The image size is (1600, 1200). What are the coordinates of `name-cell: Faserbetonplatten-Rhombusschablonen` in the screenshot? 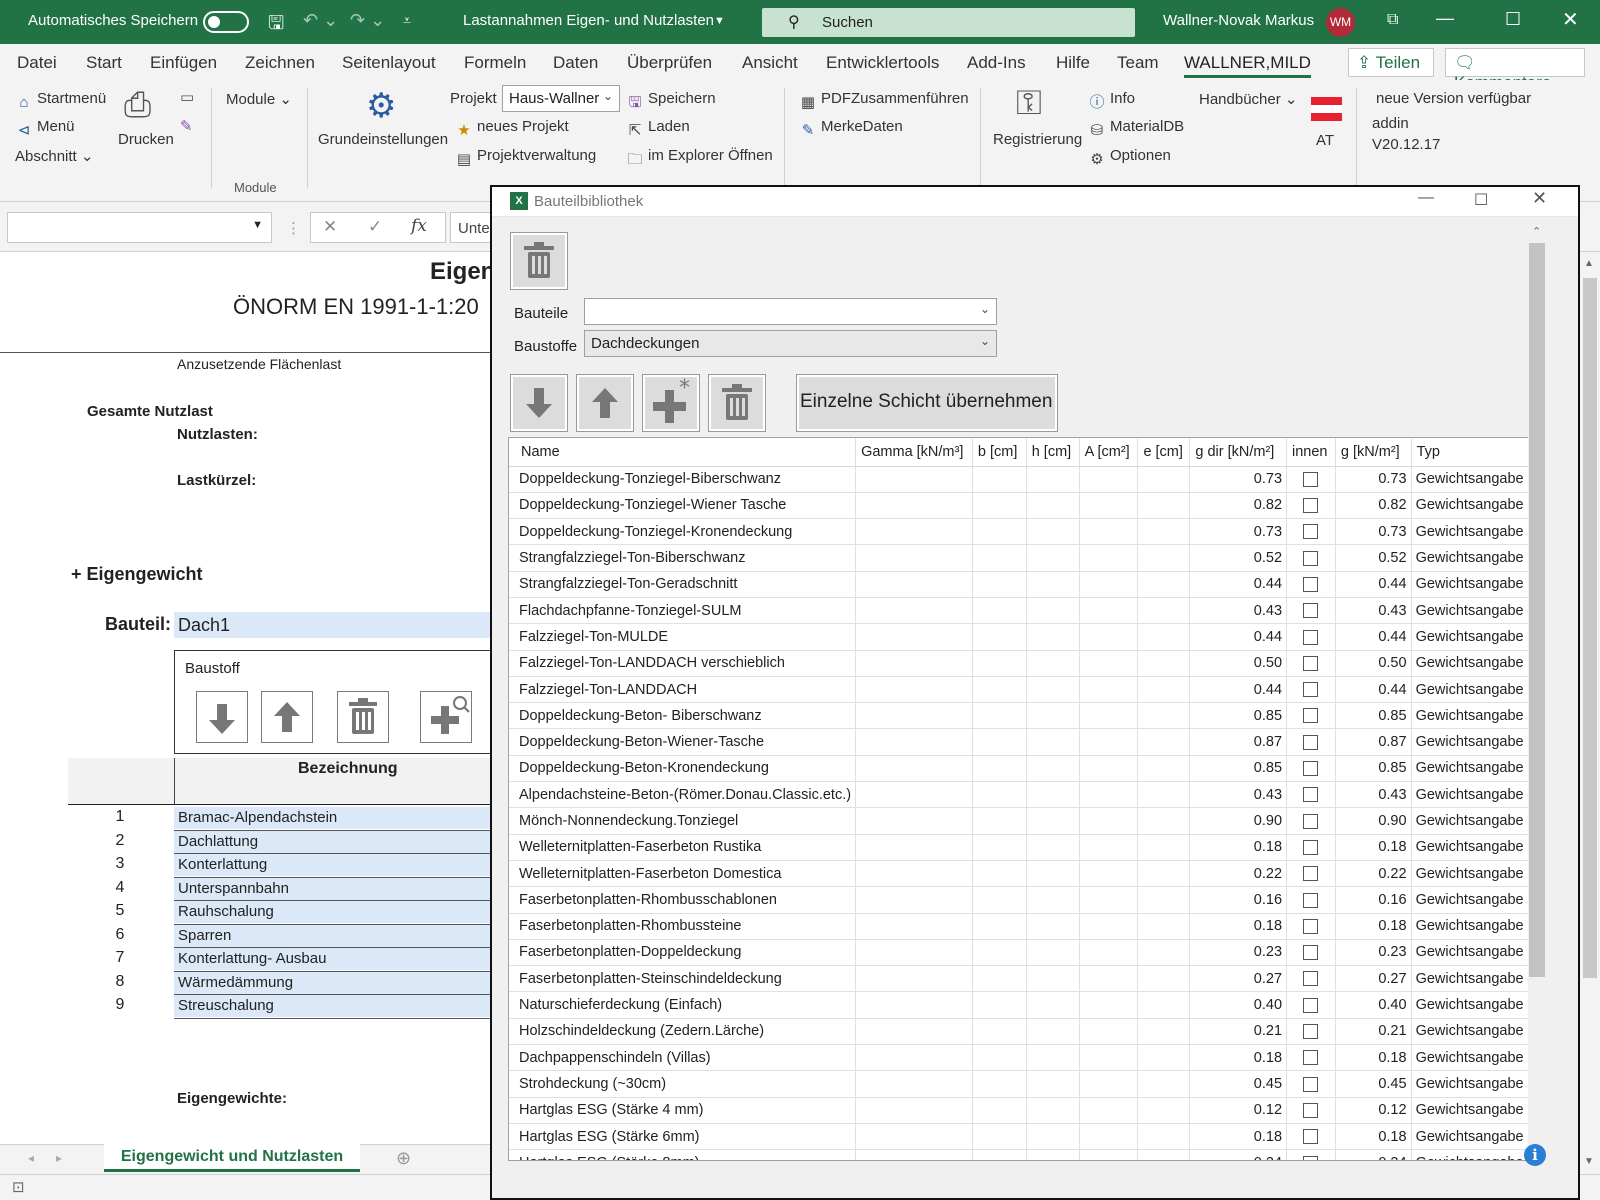 It's located at (683, 900).